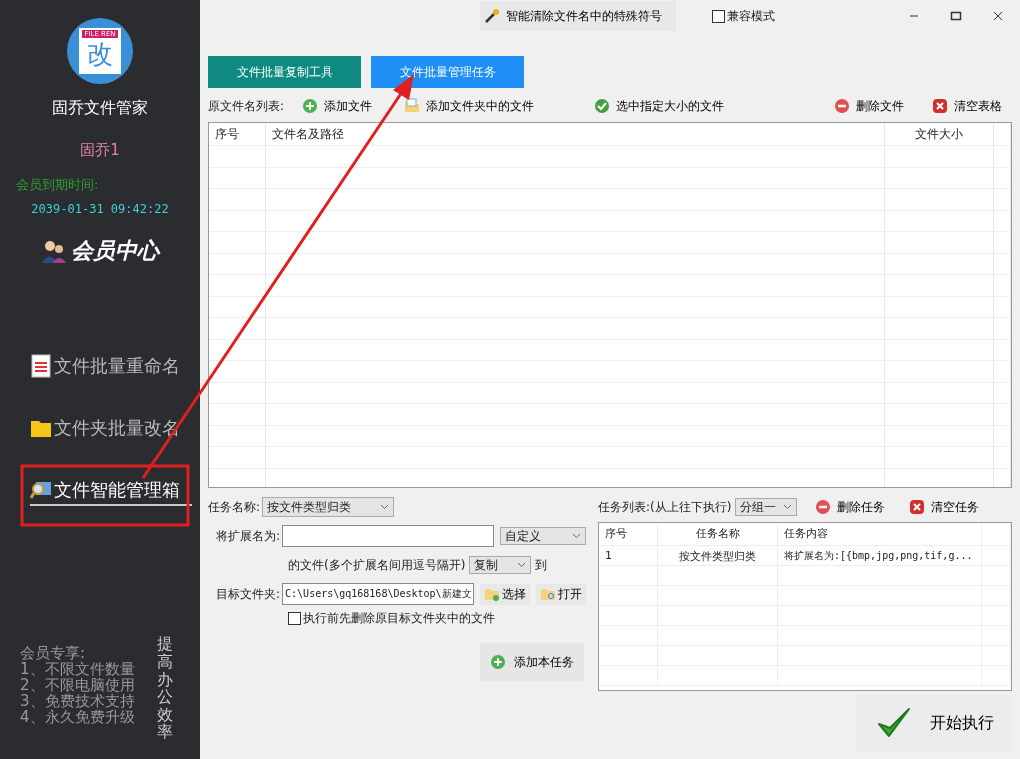 The height and width of the screenshot is (759, 1020). I want to click on user-name: 固乔1, so click(100, 150).